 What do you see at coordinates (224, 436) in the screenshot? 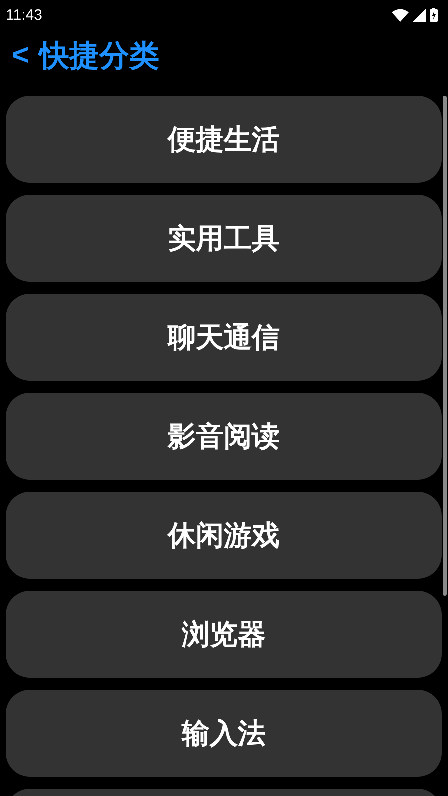
I see `category-button: 影音阅读` at bounding box center [224, 436].